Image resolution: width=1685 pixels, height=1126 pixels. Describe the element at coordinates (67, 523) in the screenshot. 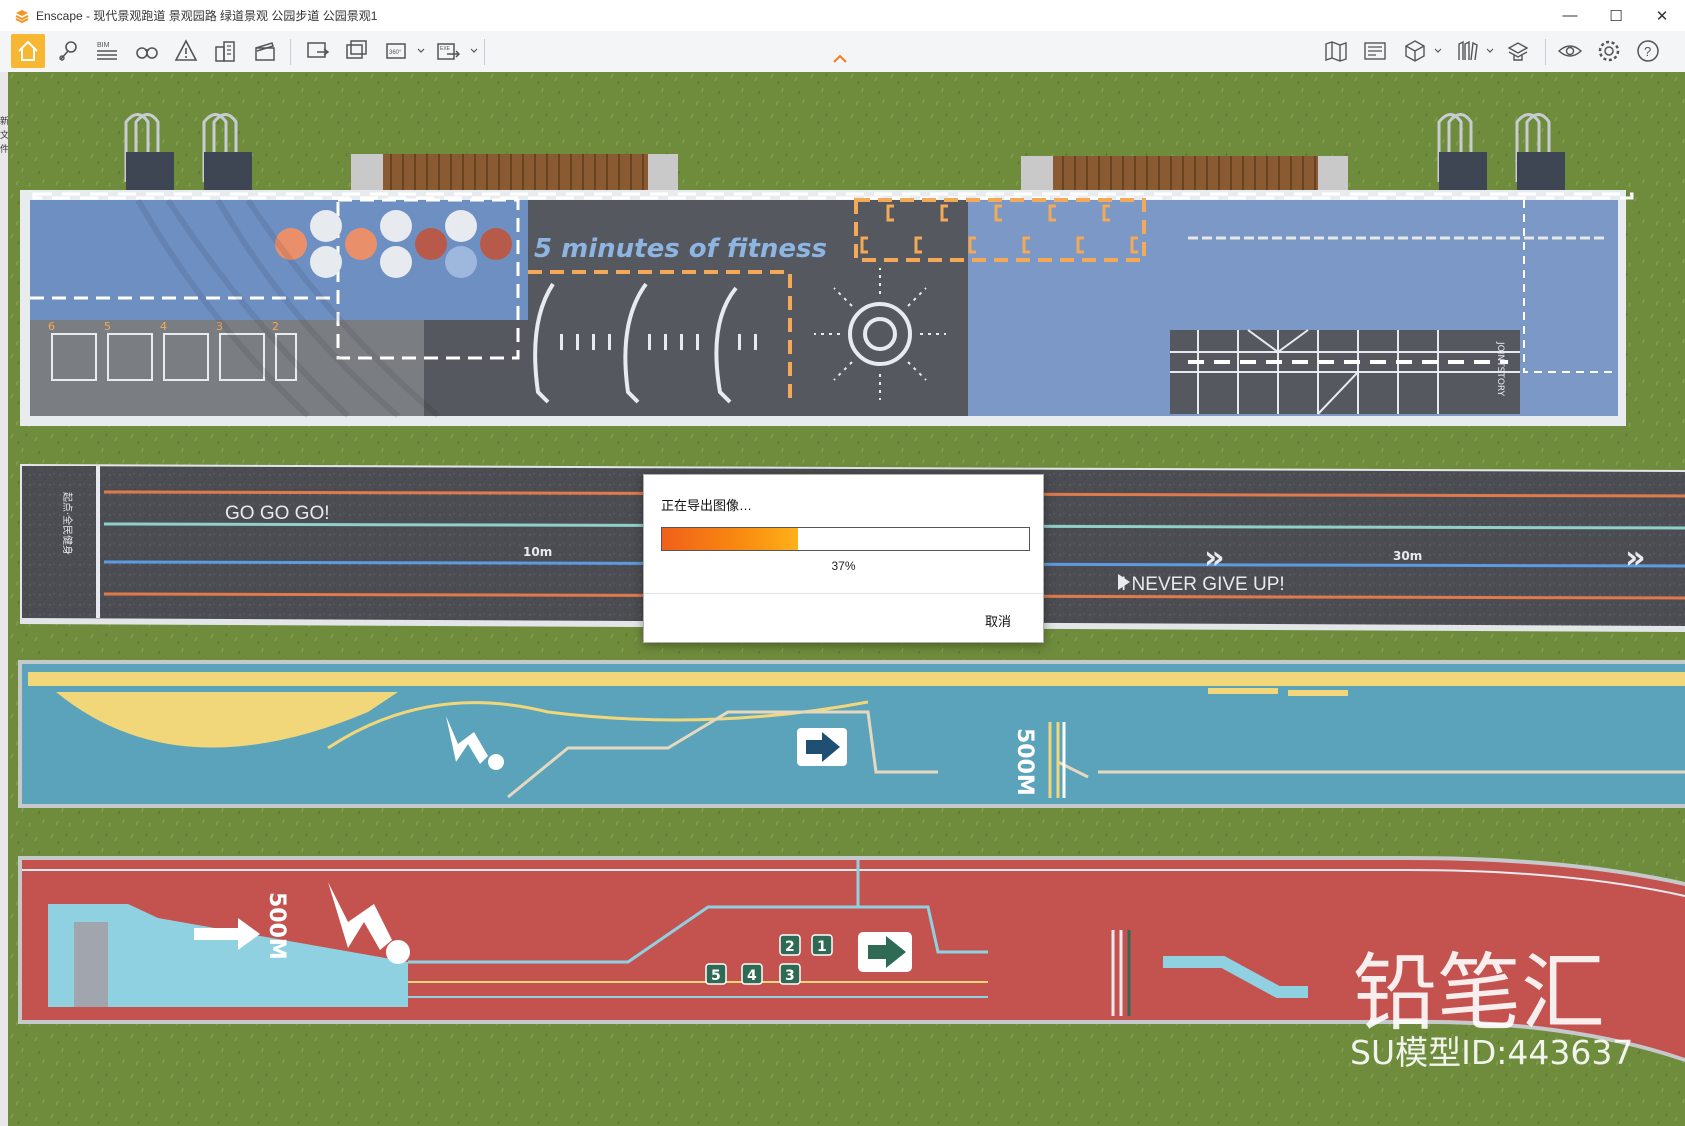

I see `start-label: 起点·全民健身` at that location.